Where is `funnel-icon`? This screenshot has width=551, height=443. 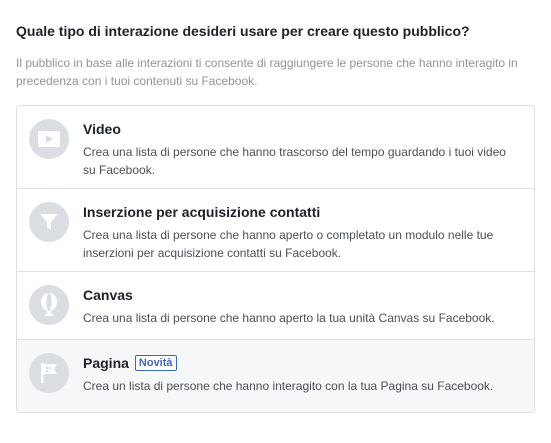 funnel-icon is located at coordinates (49, 222).